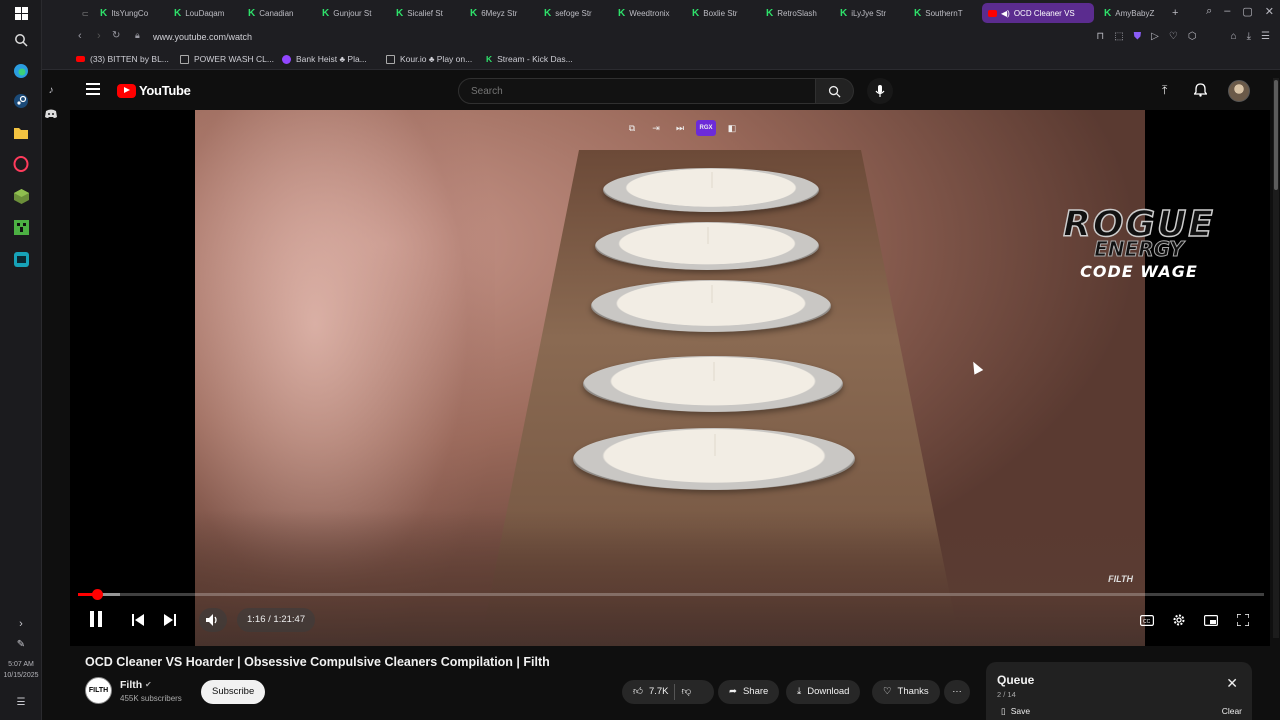 The image size is (1280, 720). I want to click on tab-9: K RetroSlash, so click(793, 13).